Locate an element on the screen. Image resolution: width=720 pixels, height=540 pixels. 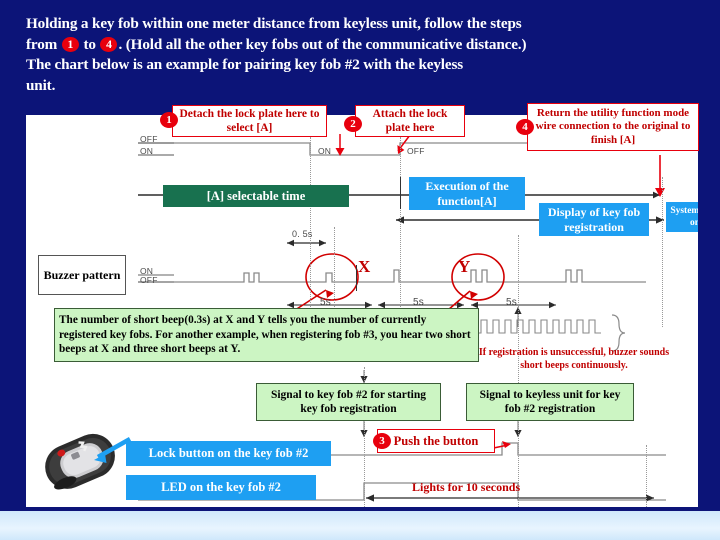
footer-bar: SUZUKI Engineering Division is located at coordinates (360, 525).